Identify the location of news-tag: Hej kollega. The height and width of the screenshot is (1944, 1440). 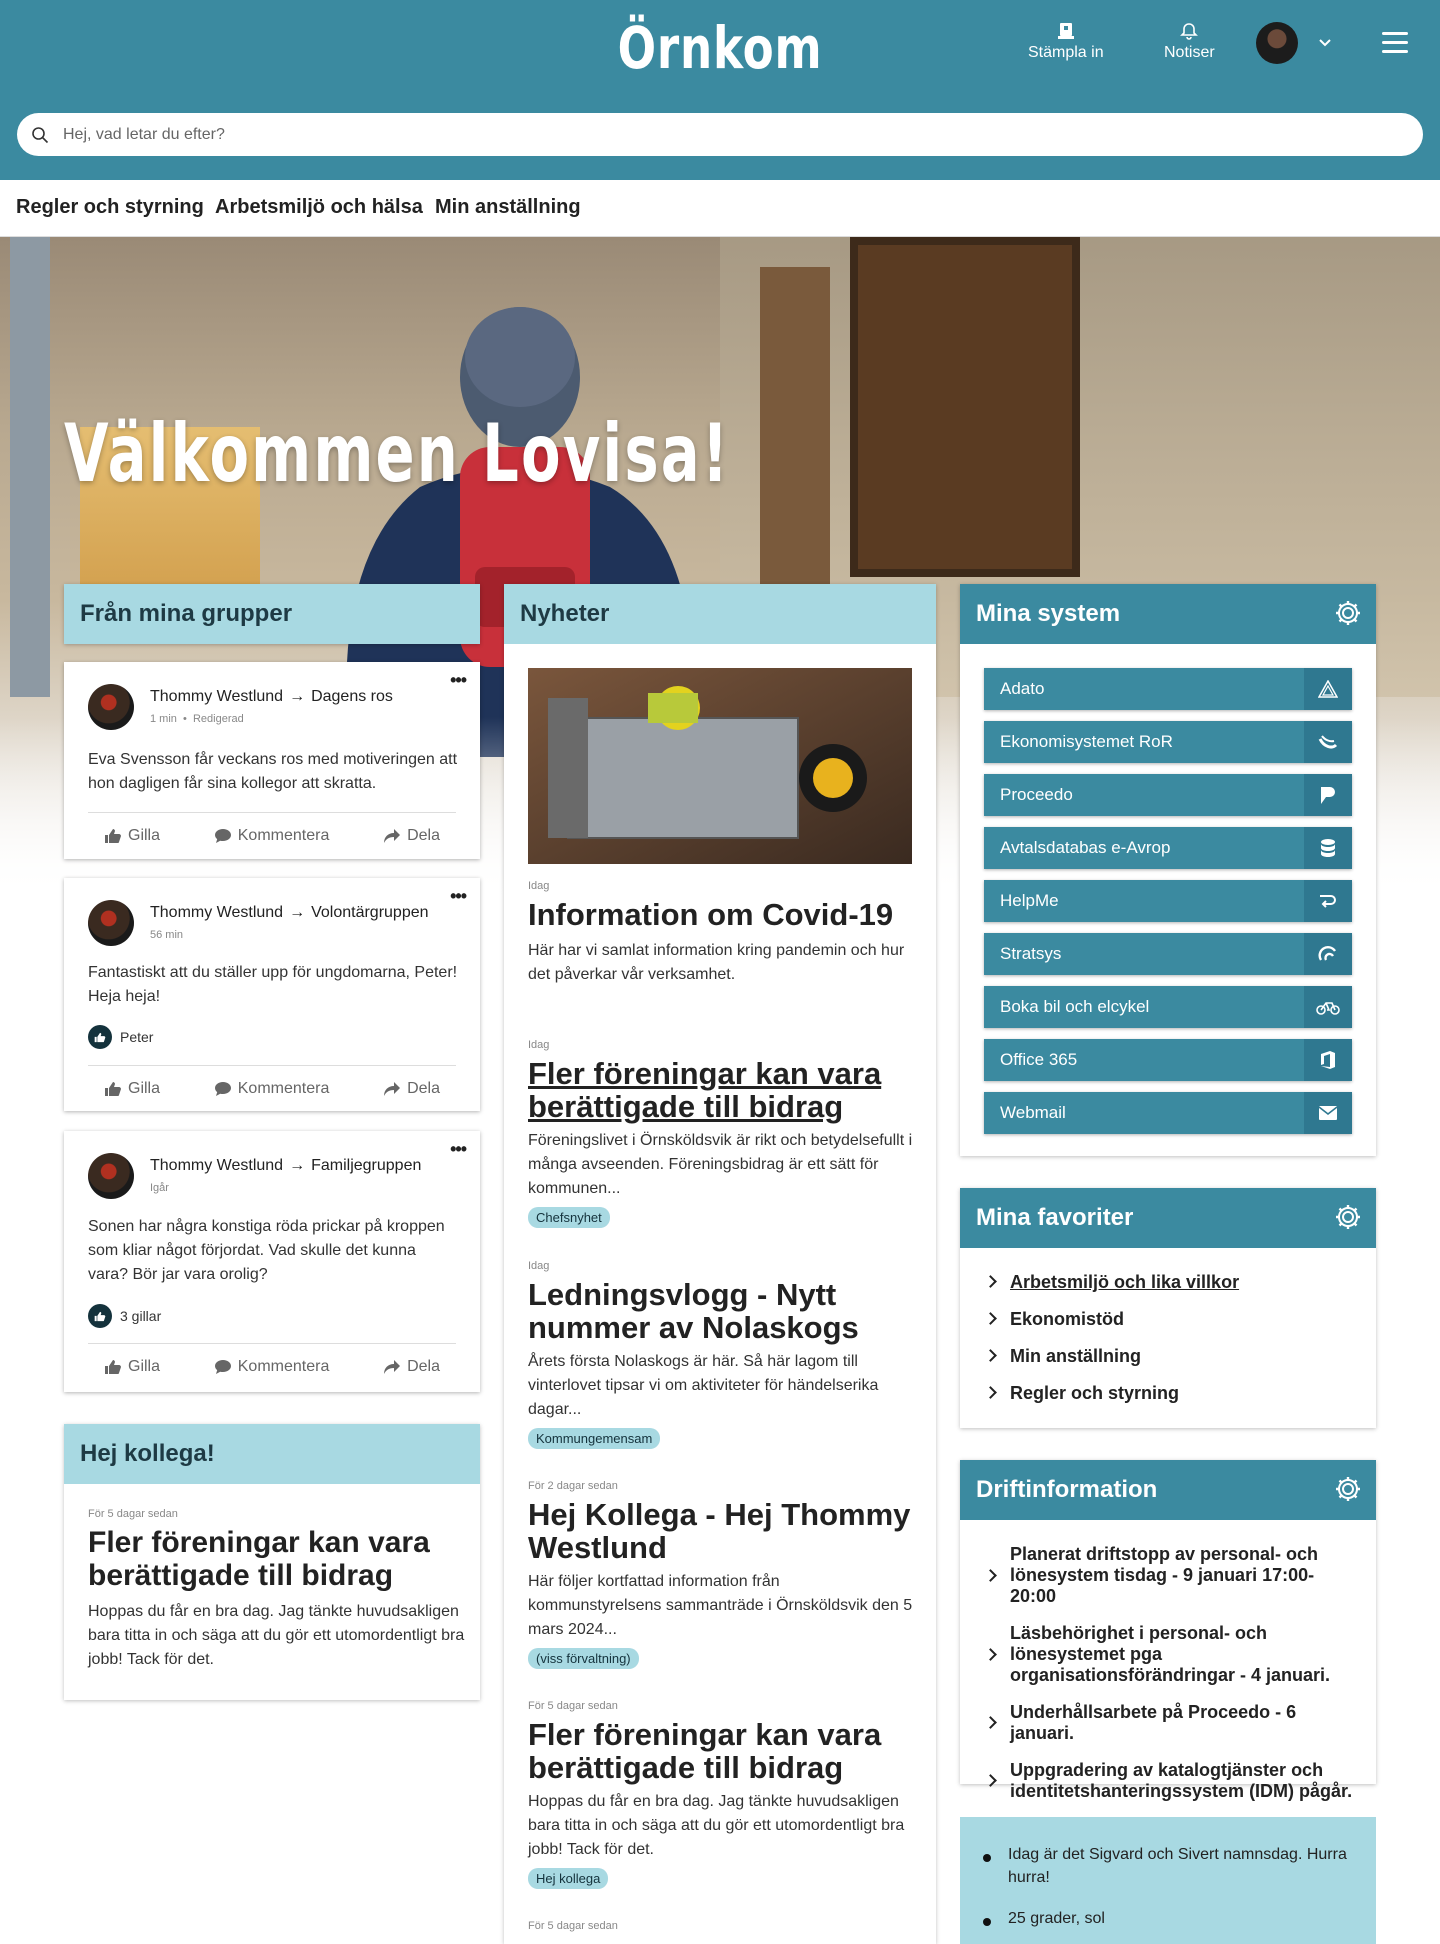
(568, 1878).